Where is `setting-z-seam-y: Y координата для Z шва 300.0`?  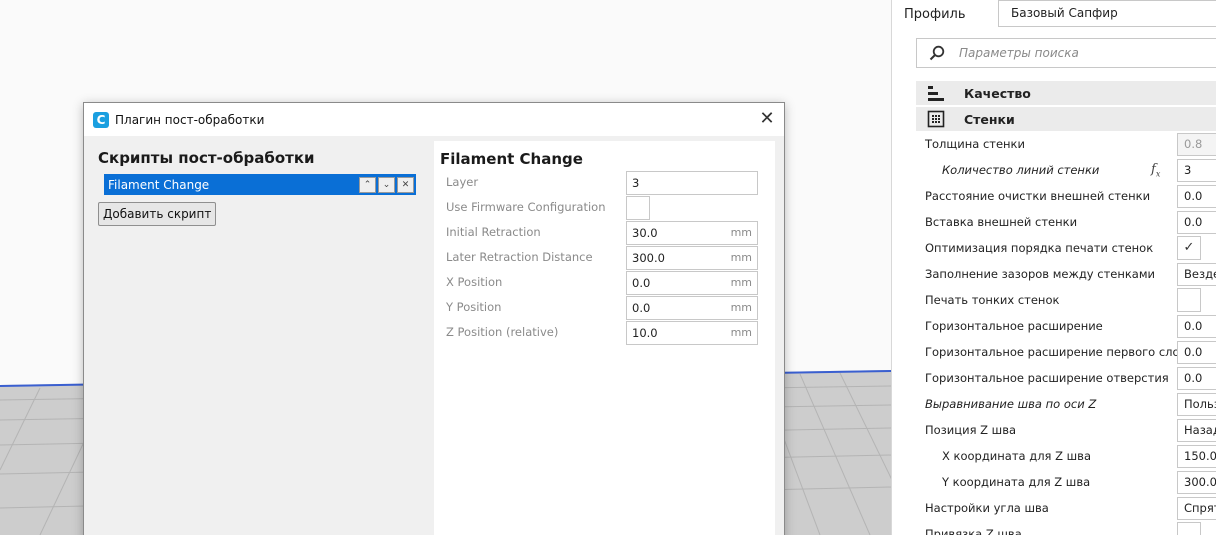 setting-z-seam-y: Y координата для Z шва 300.0 is located at coordinates (1070, 483).